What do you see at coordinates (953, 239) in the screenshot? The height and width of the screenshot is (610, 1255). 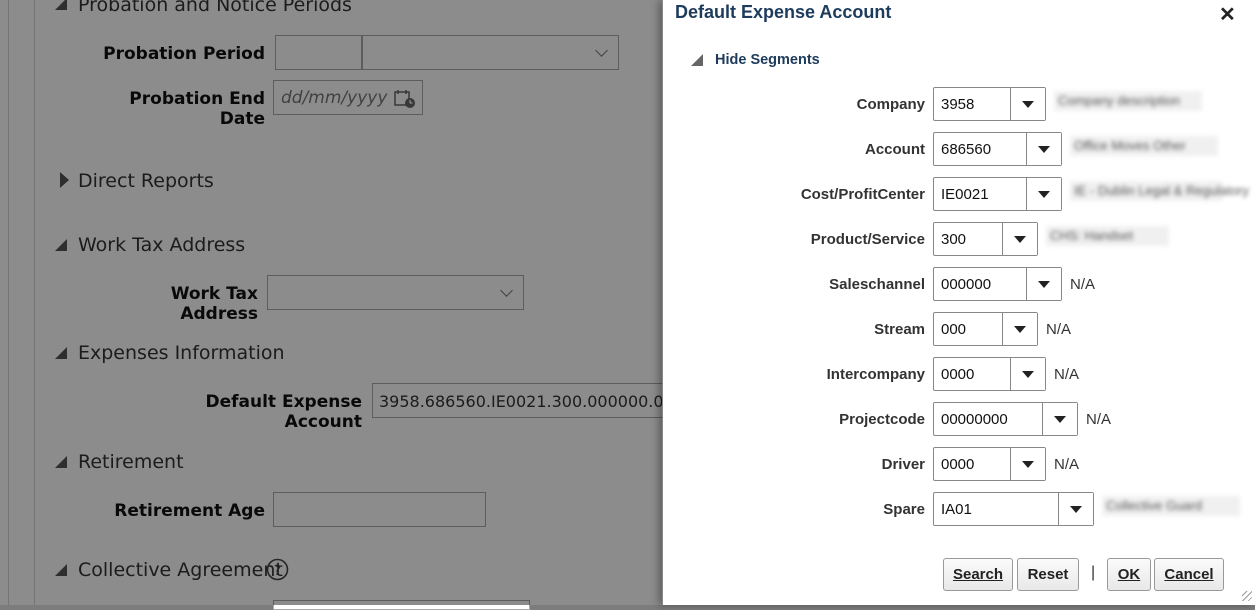 I see `segment-value: 300` at bounding box center [953, 239].